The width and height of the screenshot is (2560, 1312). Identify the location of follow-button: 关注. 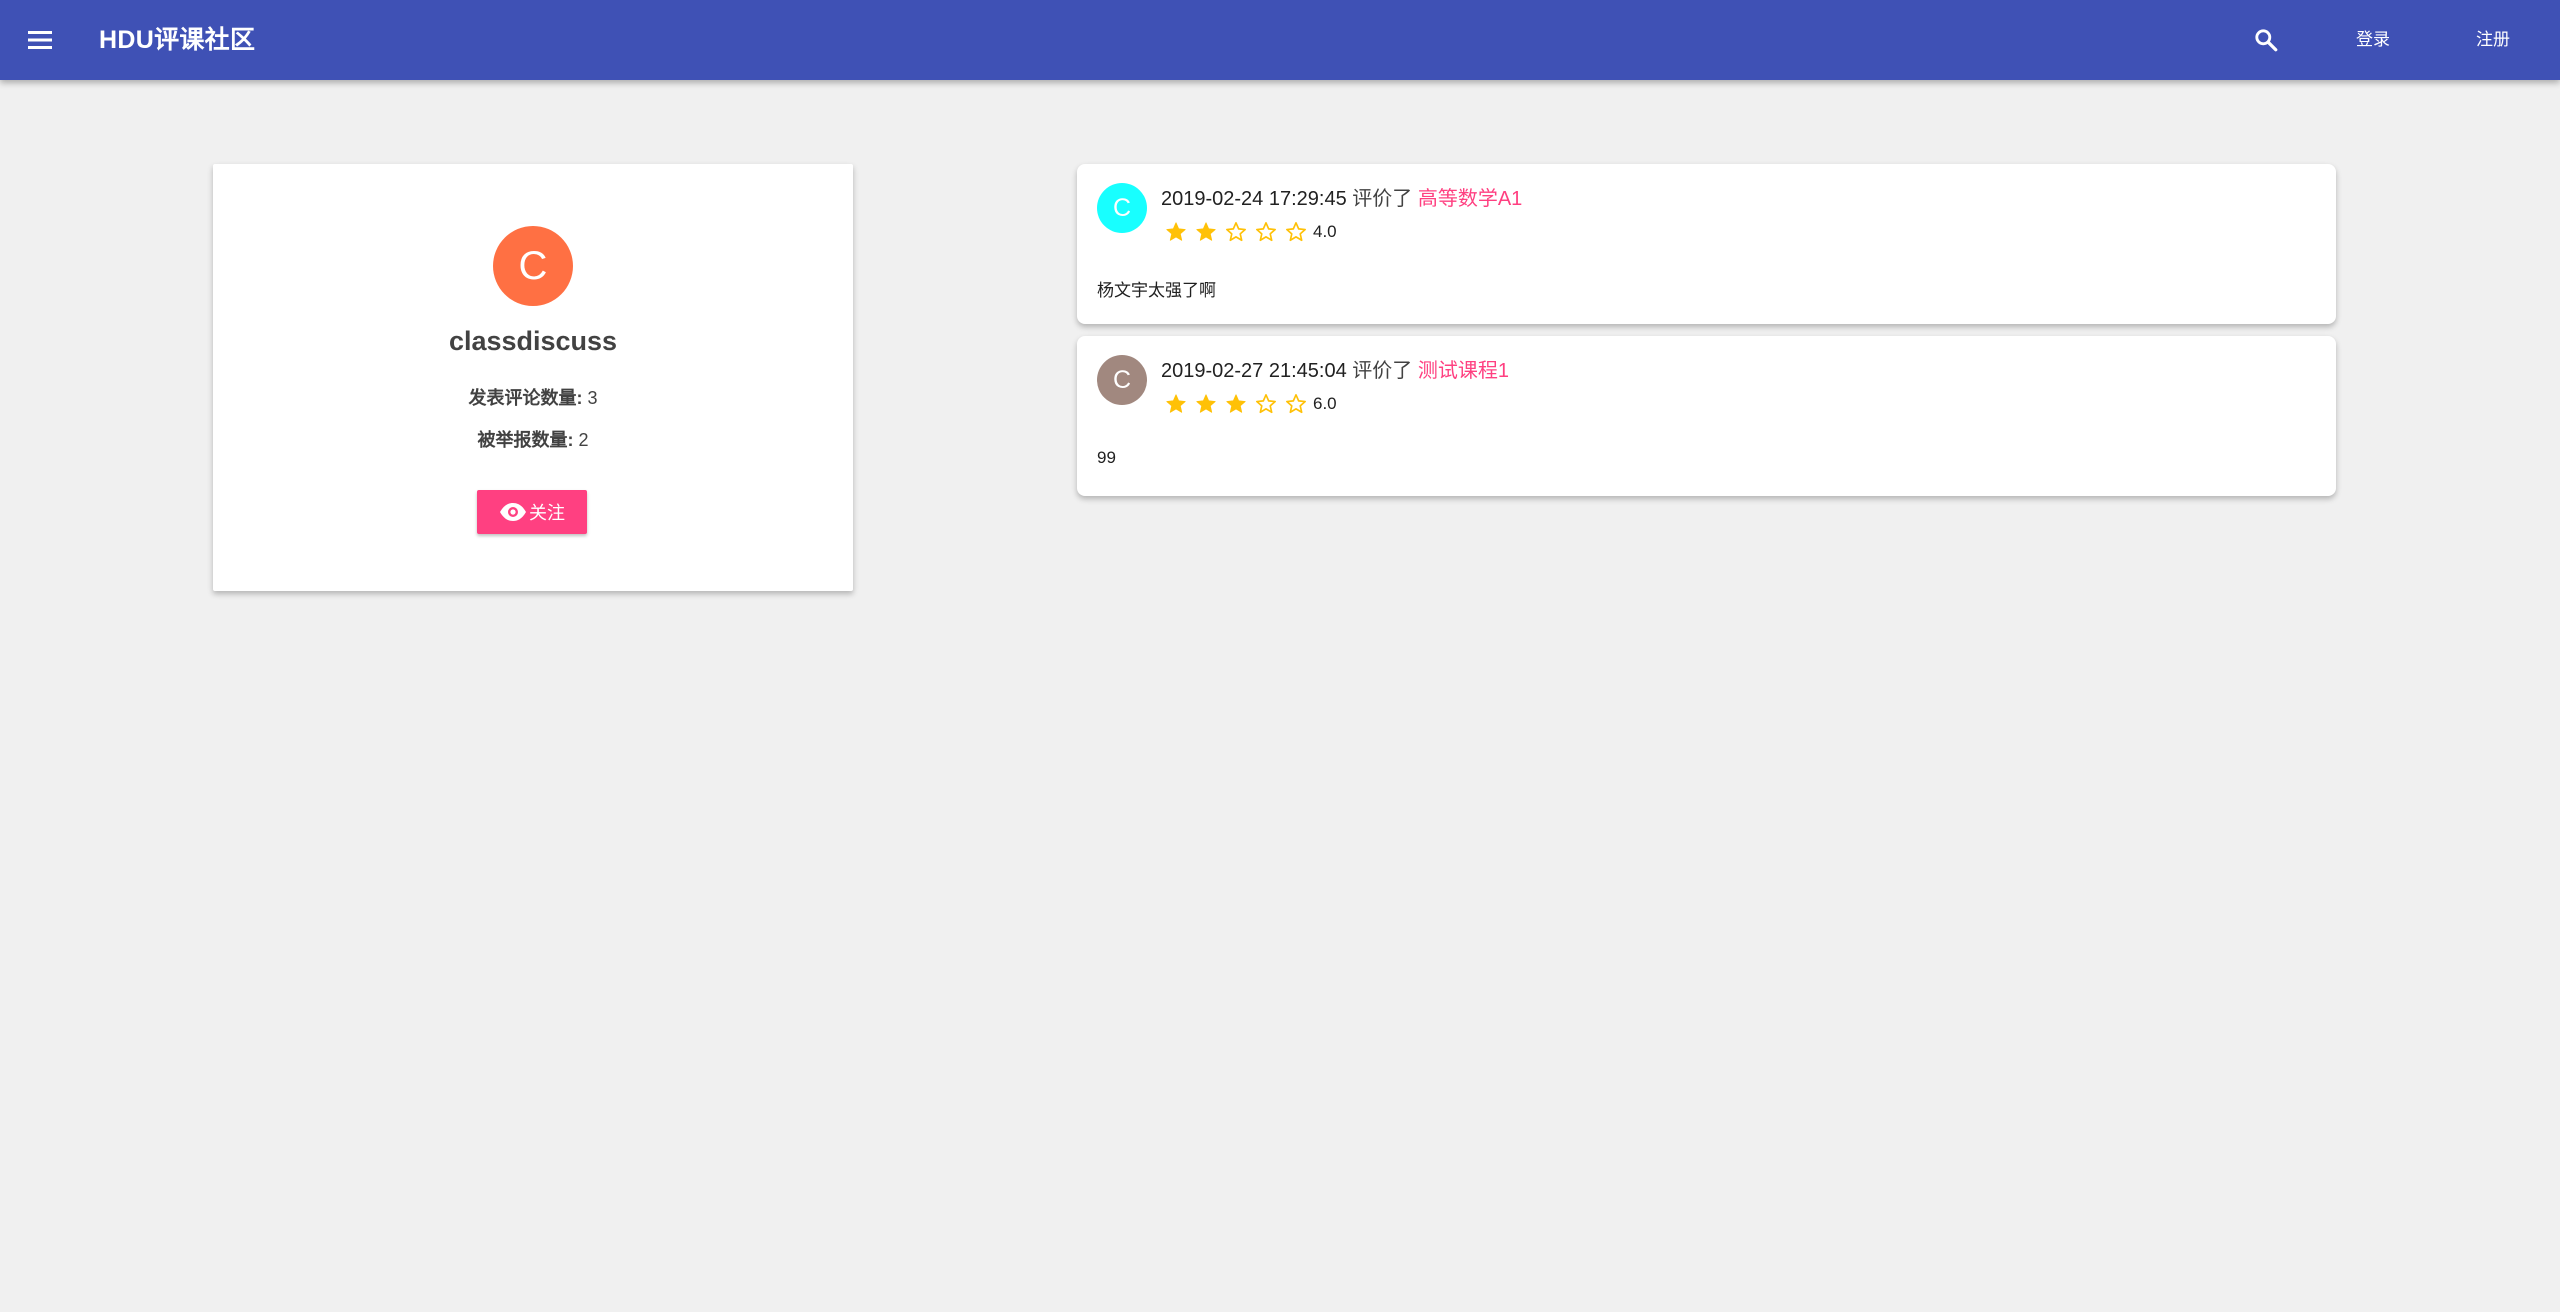
(532, 512).